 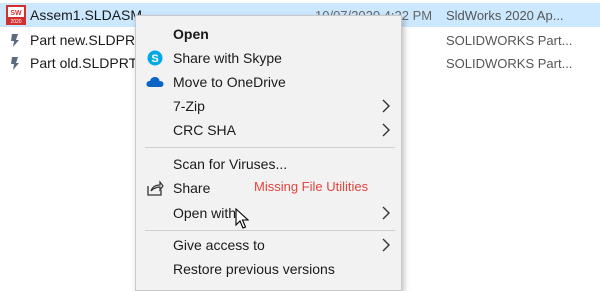 I want to click on menu-item-crc-sha: CRC SHA, so click(x=268, y=130).